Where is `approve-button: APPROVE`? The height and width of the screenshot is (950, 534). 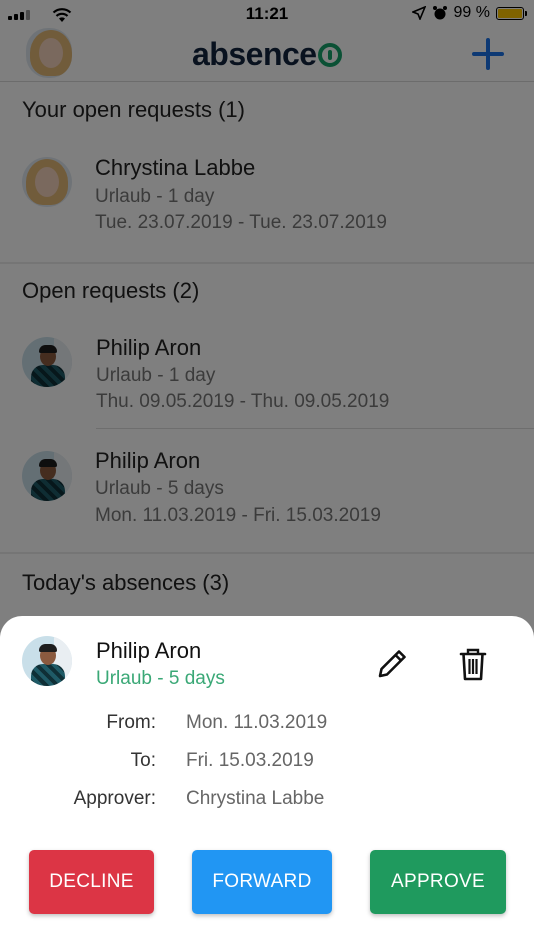
approve-button: APPROVE is located at coordinates (438, 882).